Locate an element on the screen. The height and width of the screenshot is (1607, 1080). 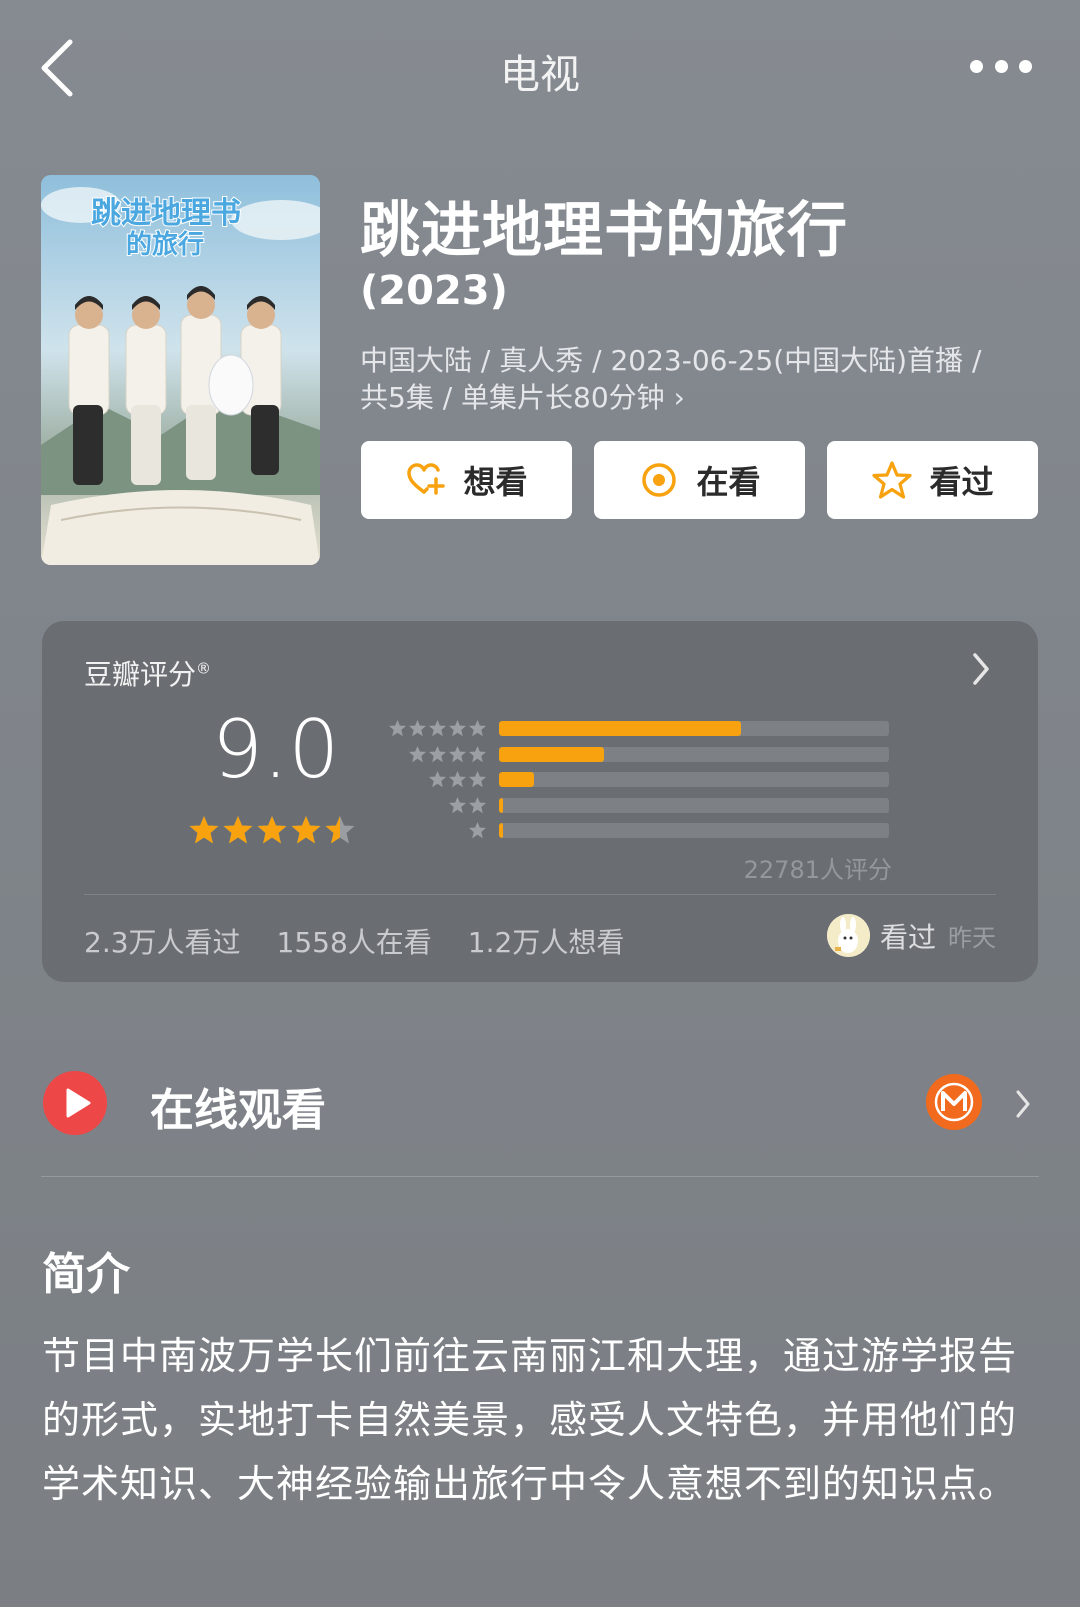
want-to-watch-label: 想看 is located at coordinates (495, 482).